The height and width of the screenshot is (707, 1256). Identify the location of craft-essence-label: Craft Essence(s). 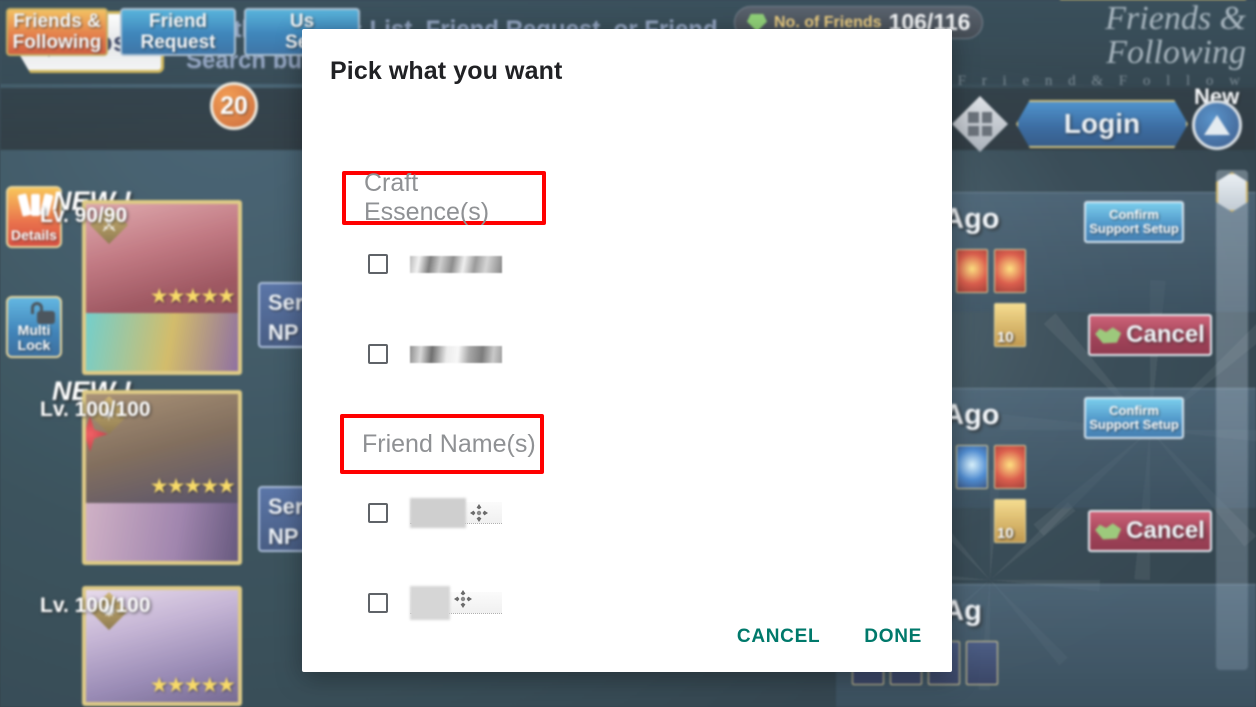
(427, 197).